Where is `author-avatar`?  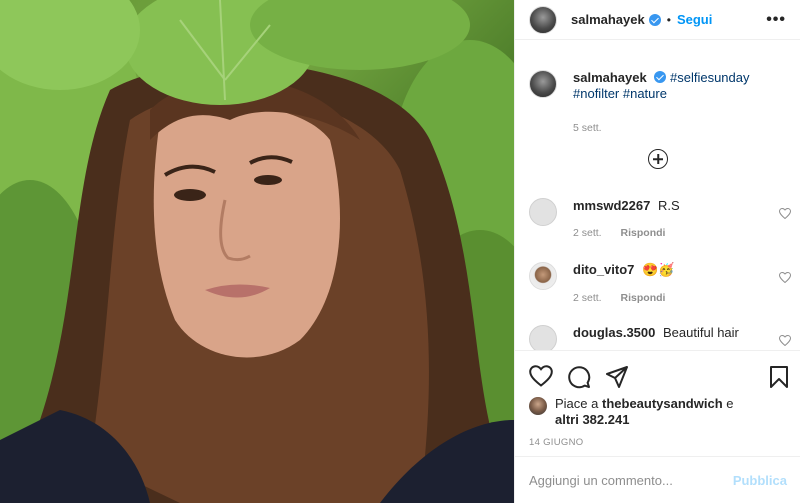 author-avatar is located at coordinates (543, 19).